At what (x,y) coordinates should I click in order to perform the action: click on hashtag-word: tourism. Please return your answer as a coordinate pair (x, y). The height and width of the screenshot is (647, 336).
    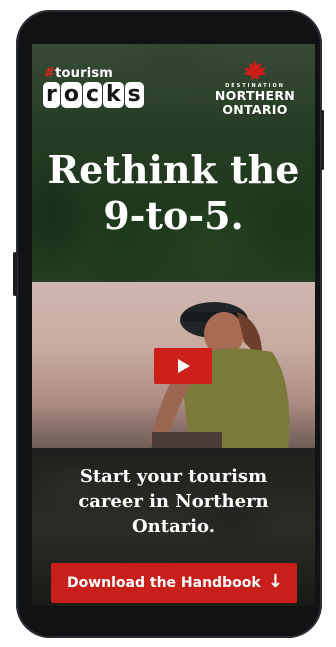
    Looking at the image, I should click on (84, 73).